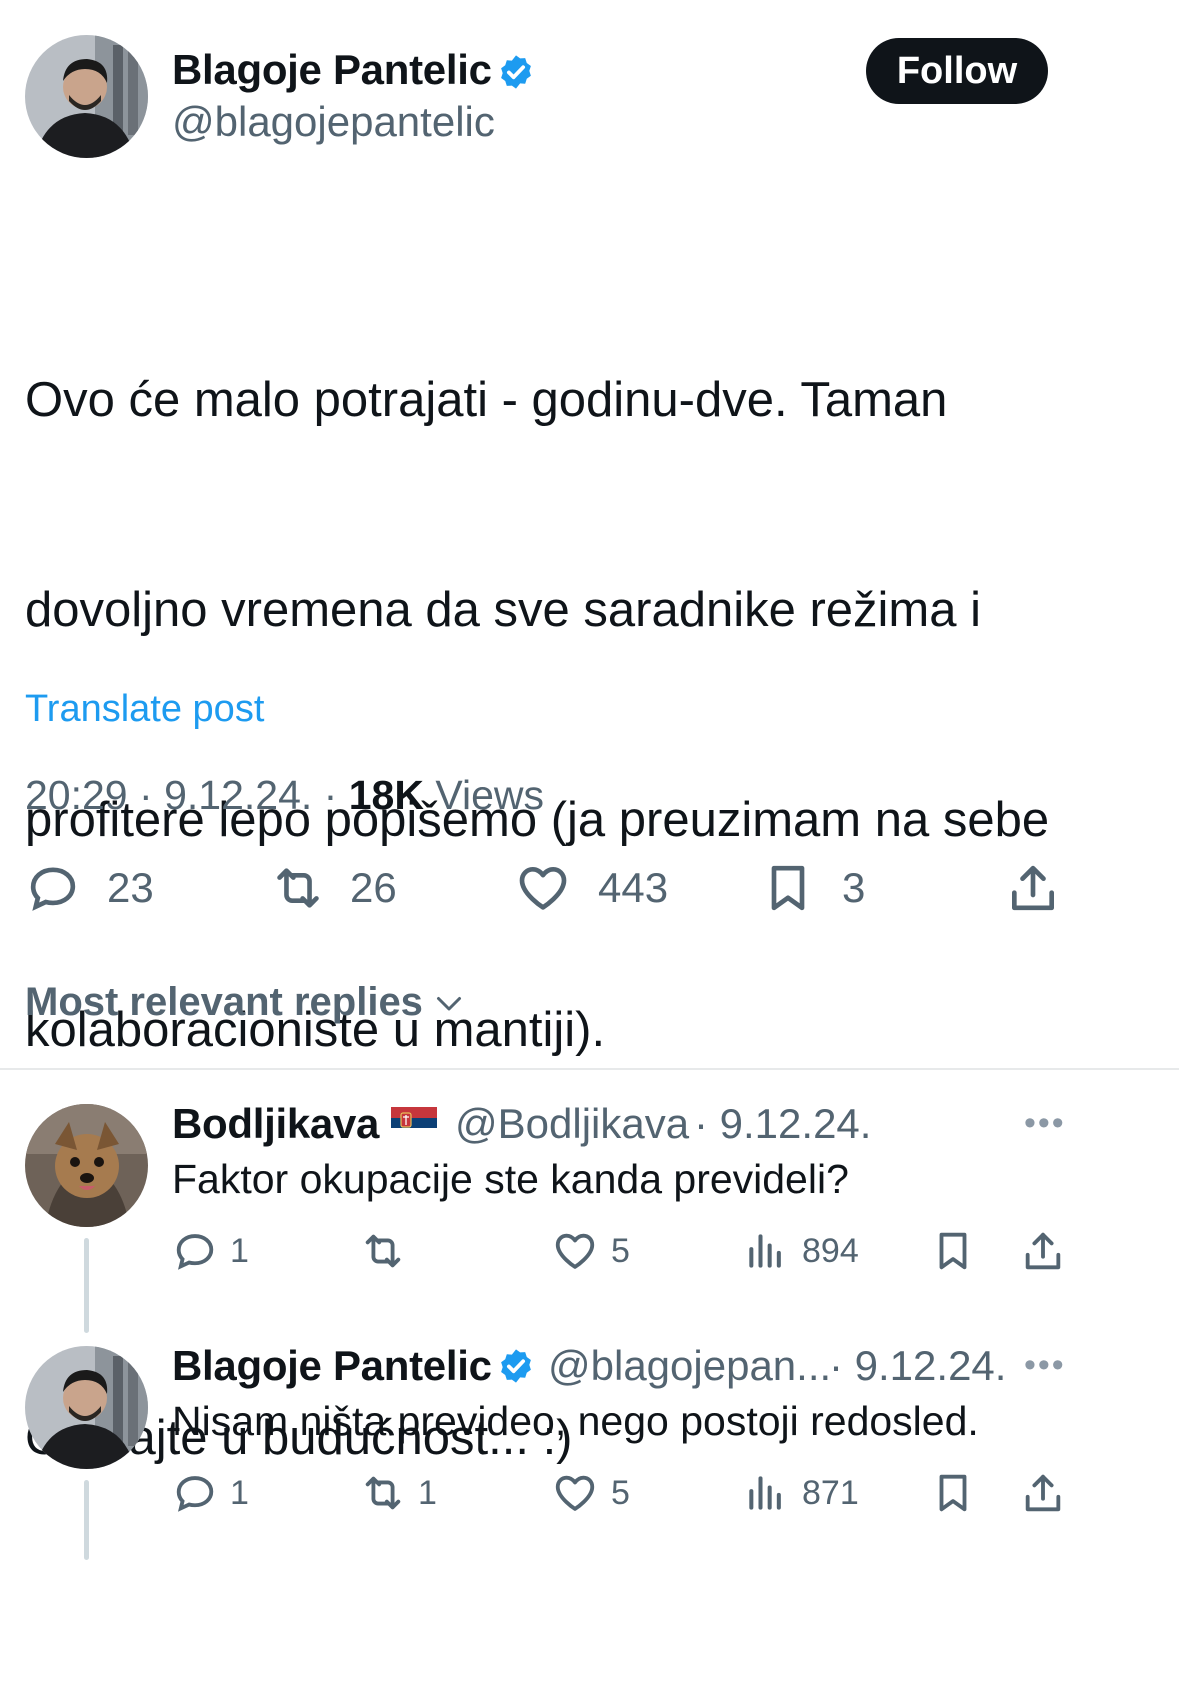 The width and height of the screenshot is (1179, 1689). I want to click on reply-repost-count: 1, so click(427, 1492).